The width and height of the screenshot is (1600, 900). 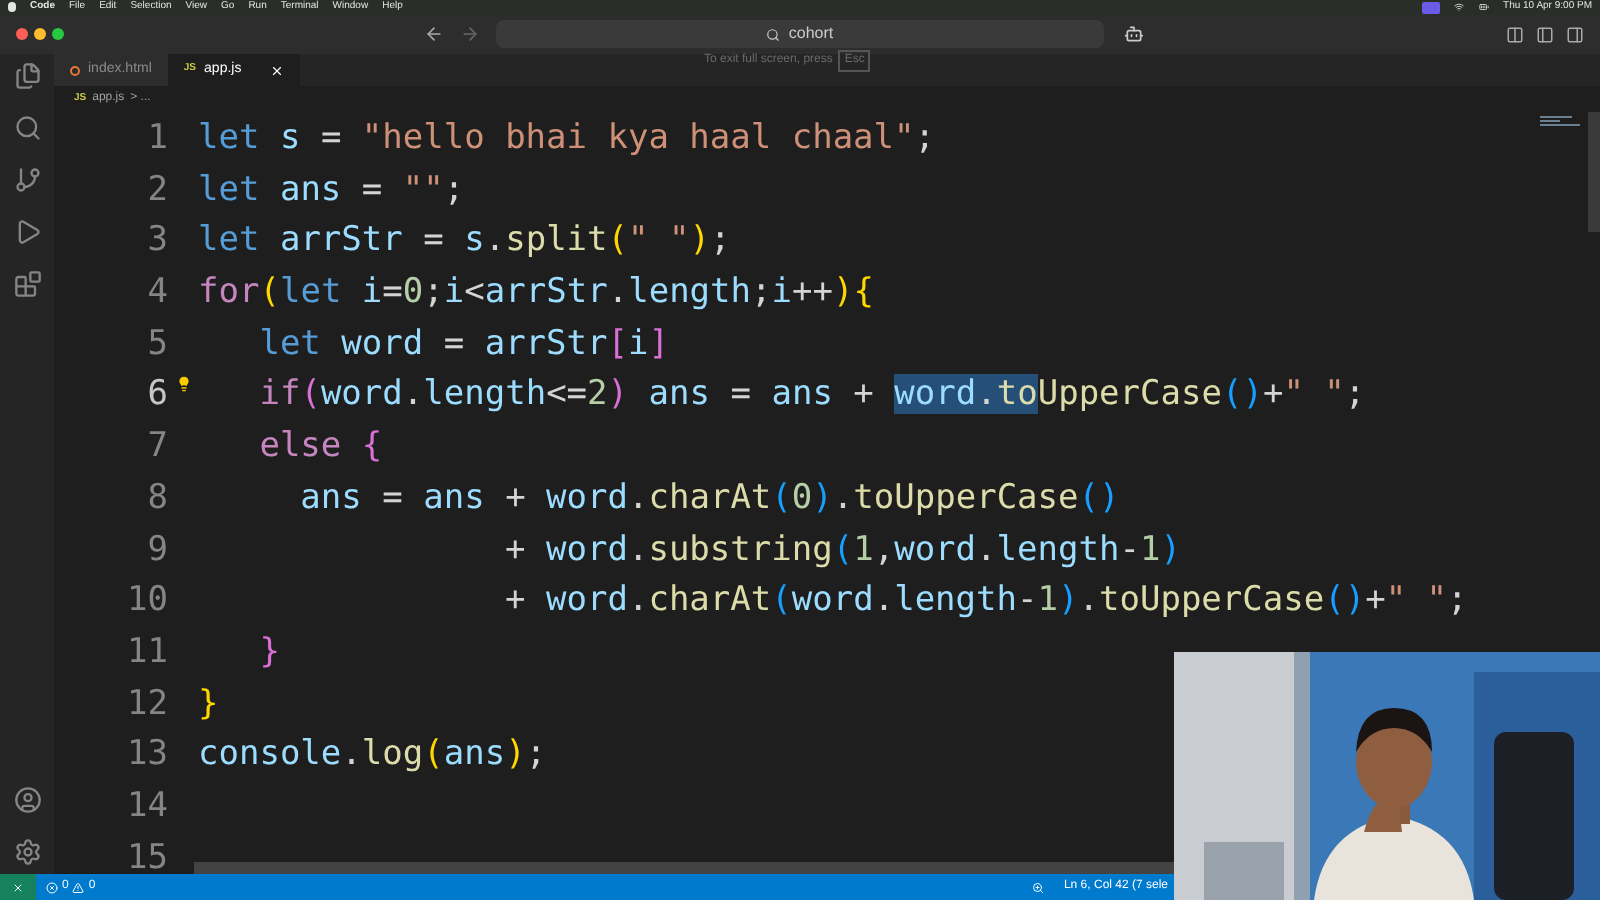 What do you see at coordinates (157, 344) in the screenshot?
I see `line-number: 5` at bounding box center [157, 344].